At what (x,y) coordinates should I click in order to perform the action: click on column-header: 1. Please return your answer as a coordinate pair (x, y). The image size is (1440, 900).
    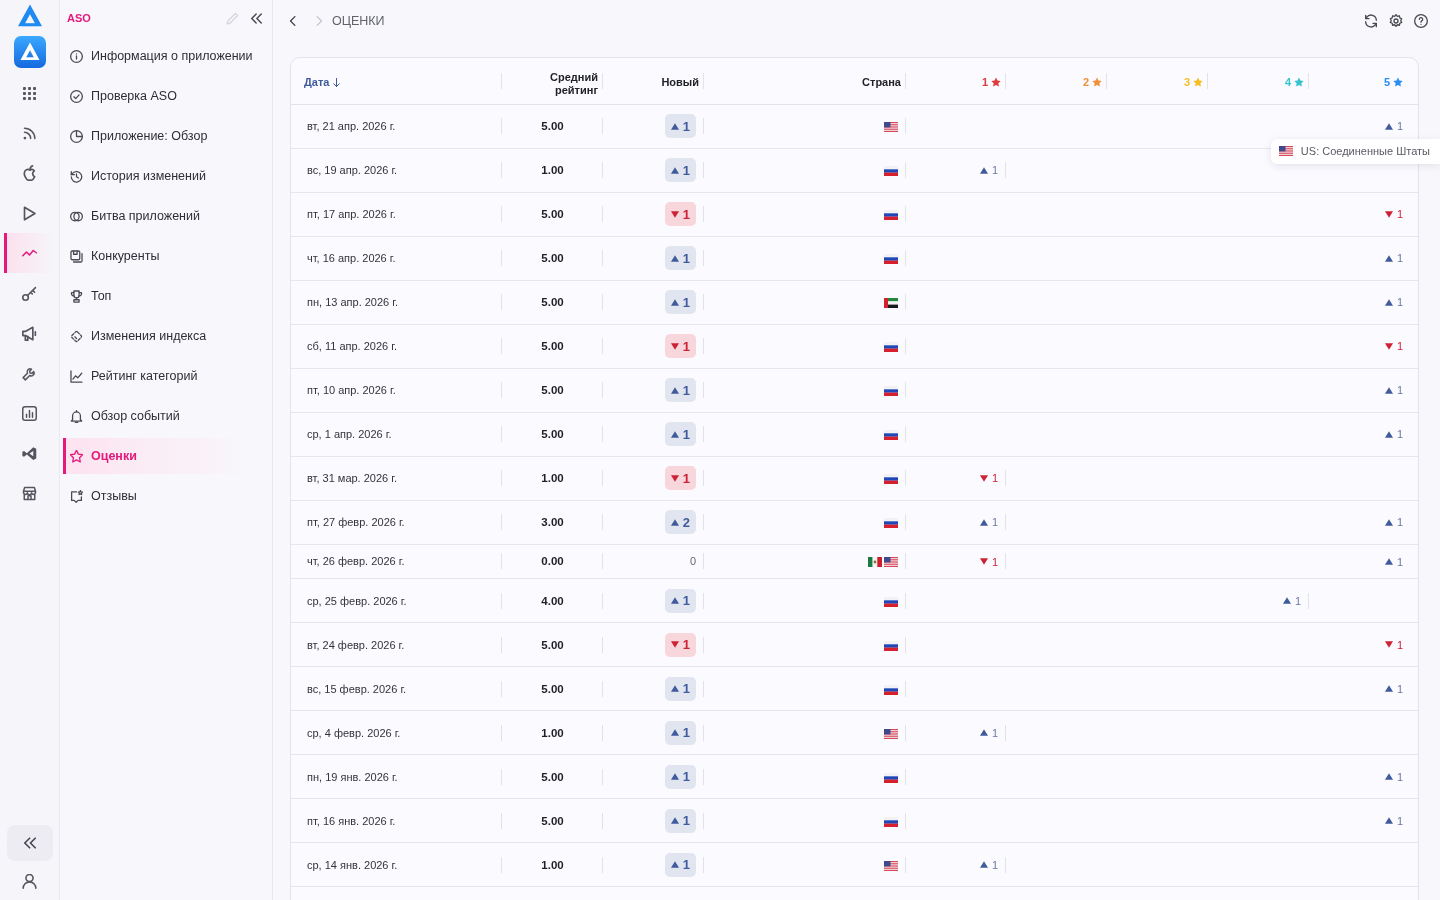
    Looking at the image, I should click on (991, 82).